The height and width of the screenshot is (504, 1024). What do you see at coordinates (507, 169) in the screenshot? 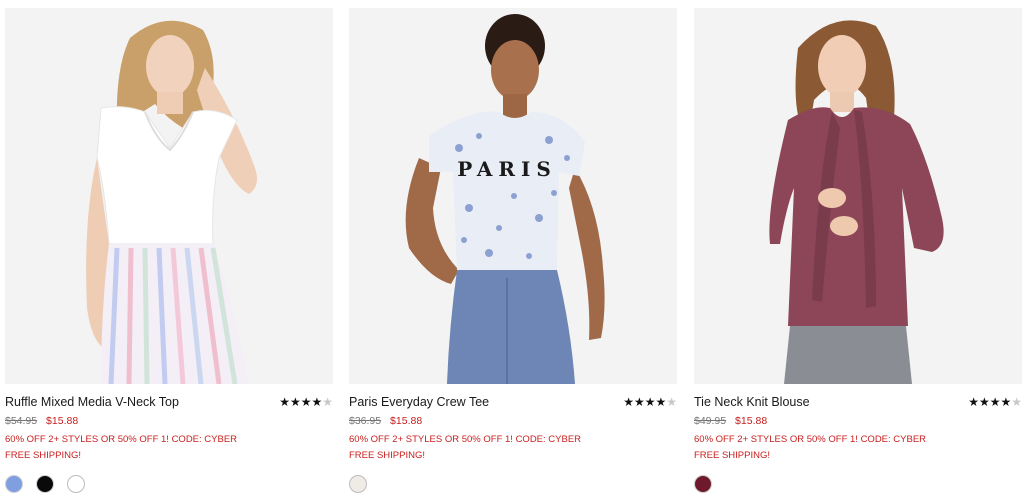
I see `tee-graphic-text: PARIS` at bounding box center [507, 169].